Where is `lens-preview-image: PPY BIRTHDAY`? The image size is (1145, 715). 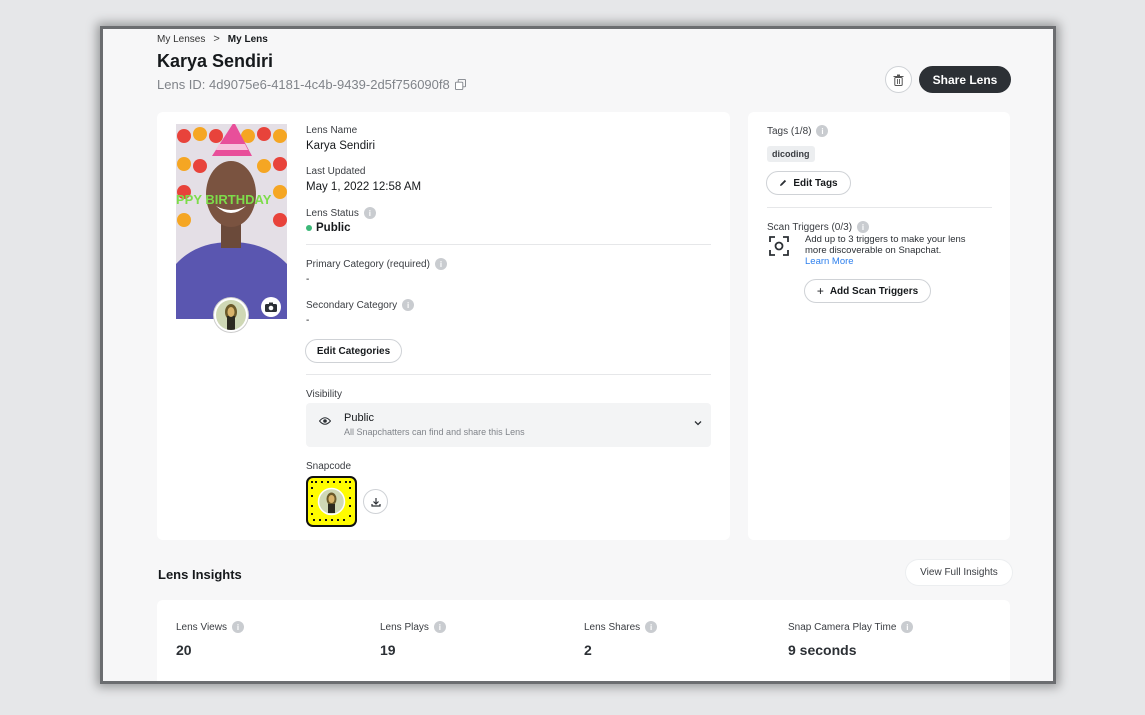 lens-preview-image: PPY BIRTHDAY is located at coordinates (231, 221).